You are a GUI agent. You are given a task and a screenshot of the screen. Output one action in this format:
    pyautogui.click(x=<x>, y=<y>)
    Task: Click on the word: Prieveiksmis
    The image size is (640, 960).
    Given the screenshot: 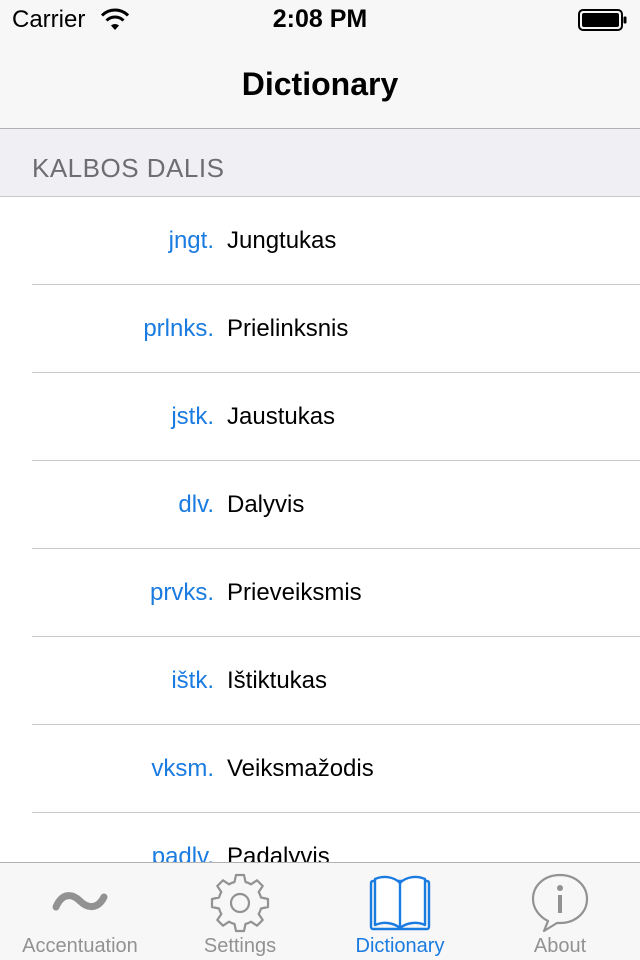 What is the action you would take?
    pyautogui.click(x=294, y=592)
    